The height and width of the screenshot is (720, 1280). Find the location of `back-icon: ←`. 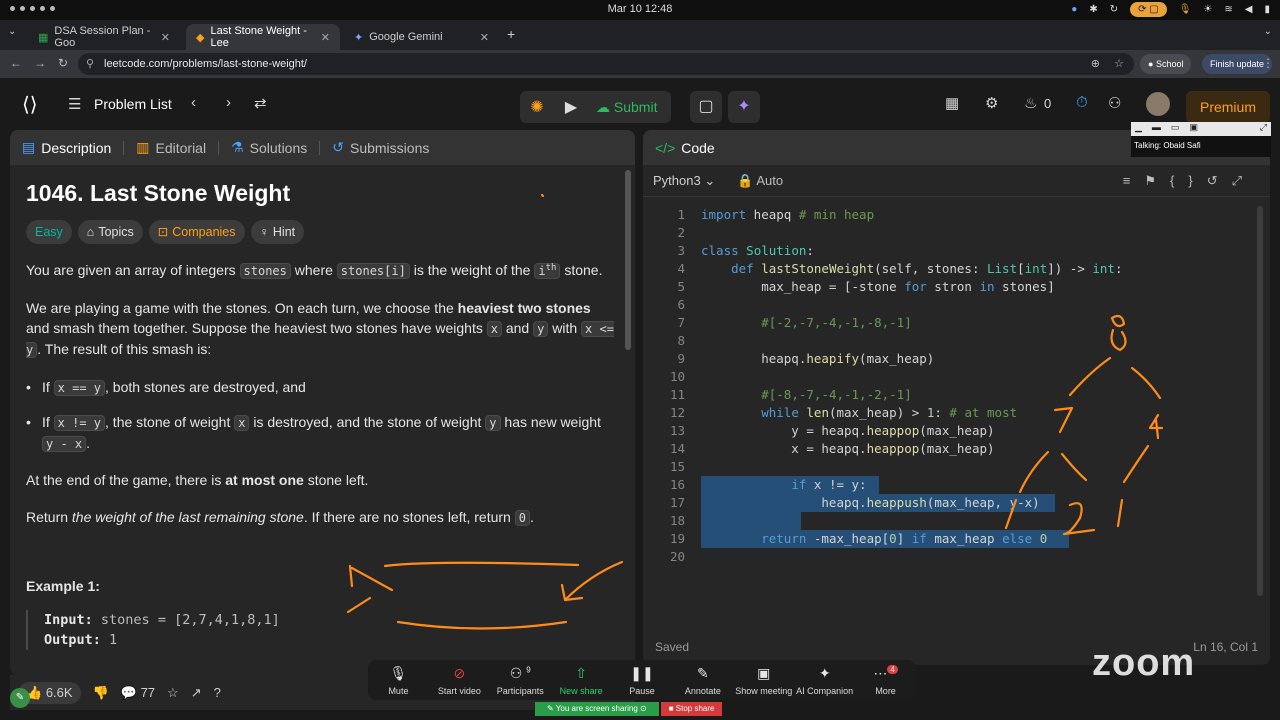

back-icon: ← is located at coordinates (16, 63).